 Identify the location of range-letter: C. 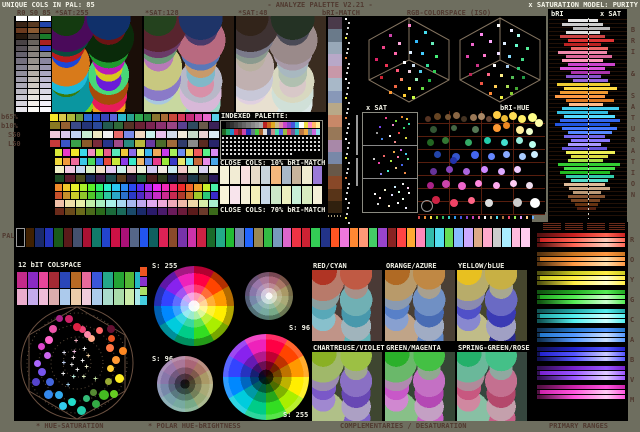
(632, 320).